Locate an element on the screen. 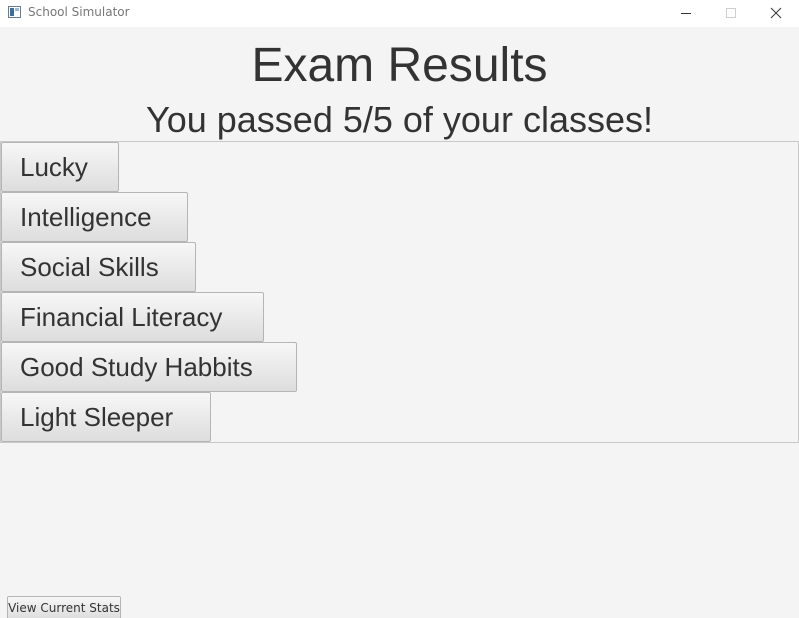 The image size is (799, 618). trait-button-lucky: Lucky is located at coordinates (60, 167).